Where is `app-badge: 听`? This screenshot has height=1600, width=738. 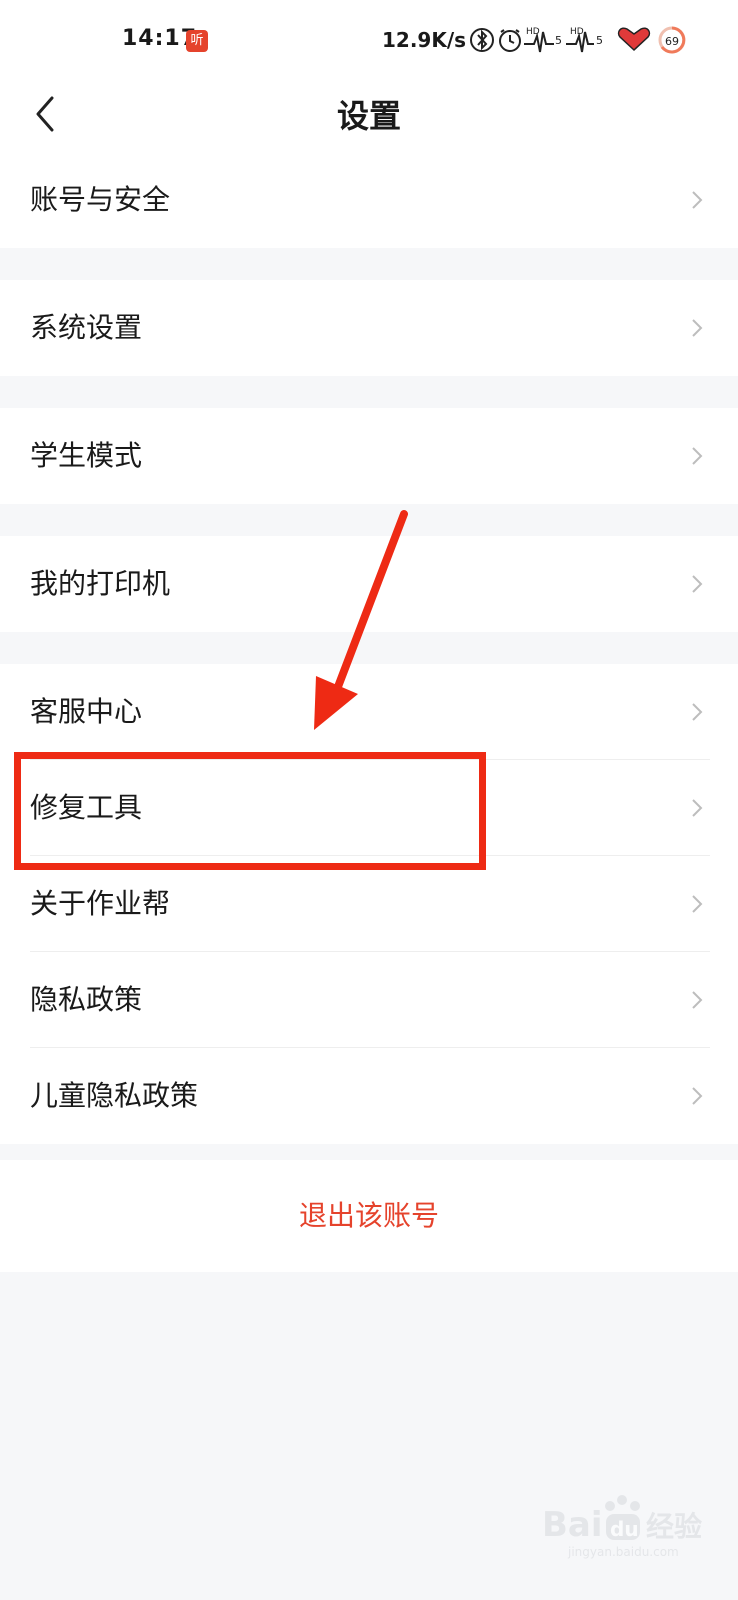
app-badge: 听 is located at coordinates (197, 41).